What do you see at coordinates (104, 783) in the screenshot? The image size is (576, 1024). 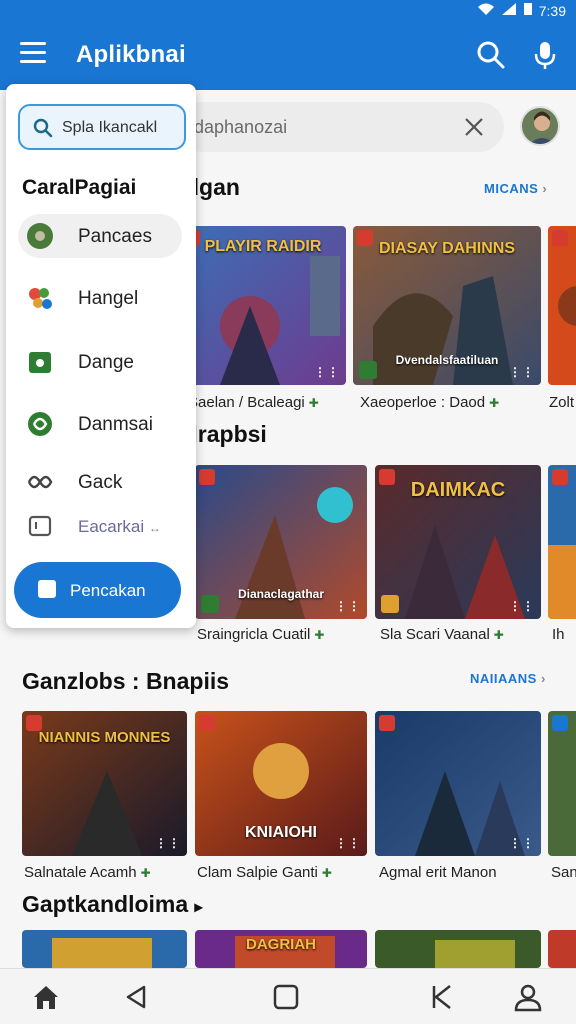 I see `game-card: NIANNIS MONNES ⋮⋮` at bounding box center [104, 783].